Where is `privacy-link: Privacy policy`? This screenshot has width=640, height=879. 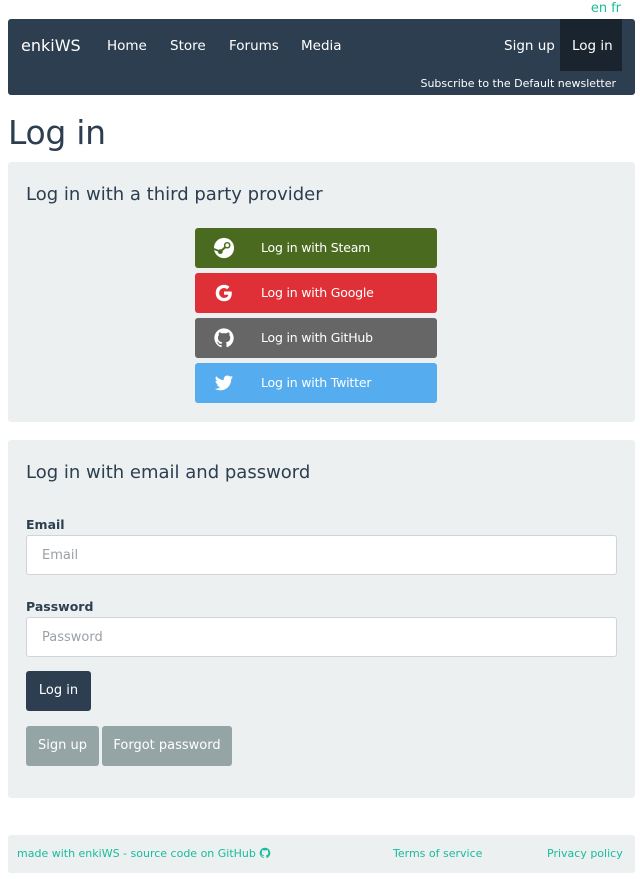 privacy-link: Privacy policy is located at coordinates (585, 853).